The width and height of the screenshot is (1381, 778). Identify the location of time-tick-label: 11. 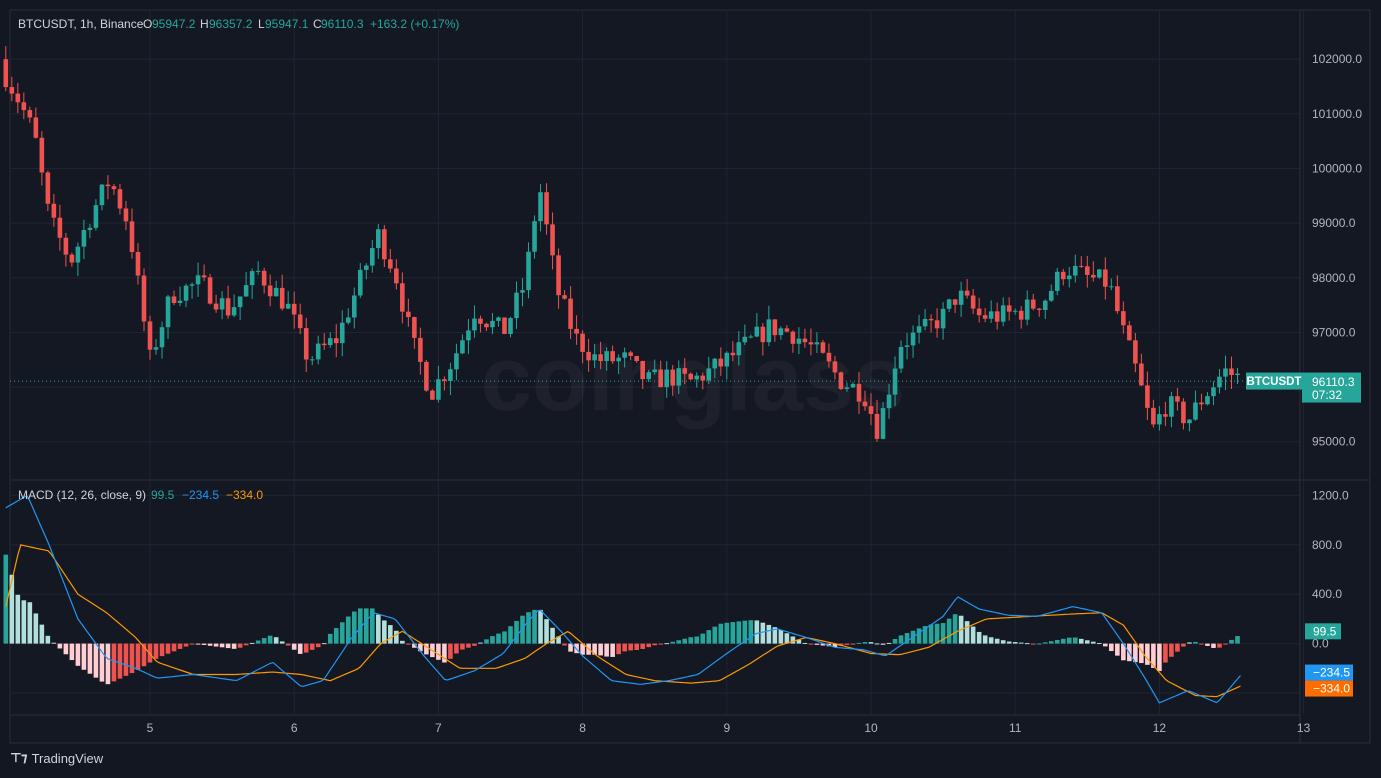
(1015, 728).